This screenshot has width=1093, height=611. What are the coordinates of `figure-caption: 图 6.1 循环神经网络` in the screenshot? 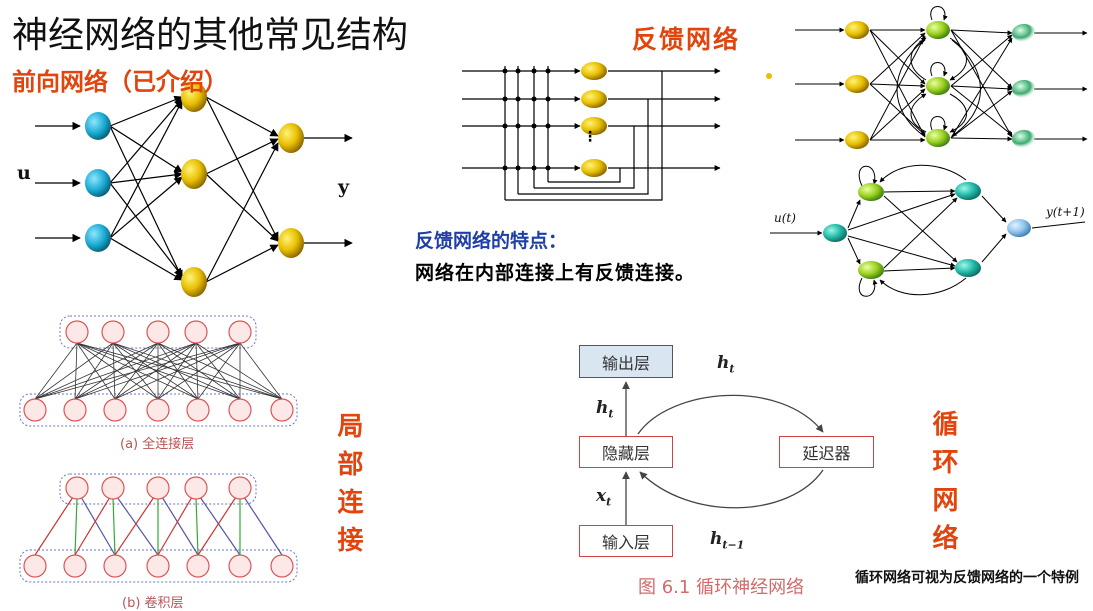 It's located at (721, 587).